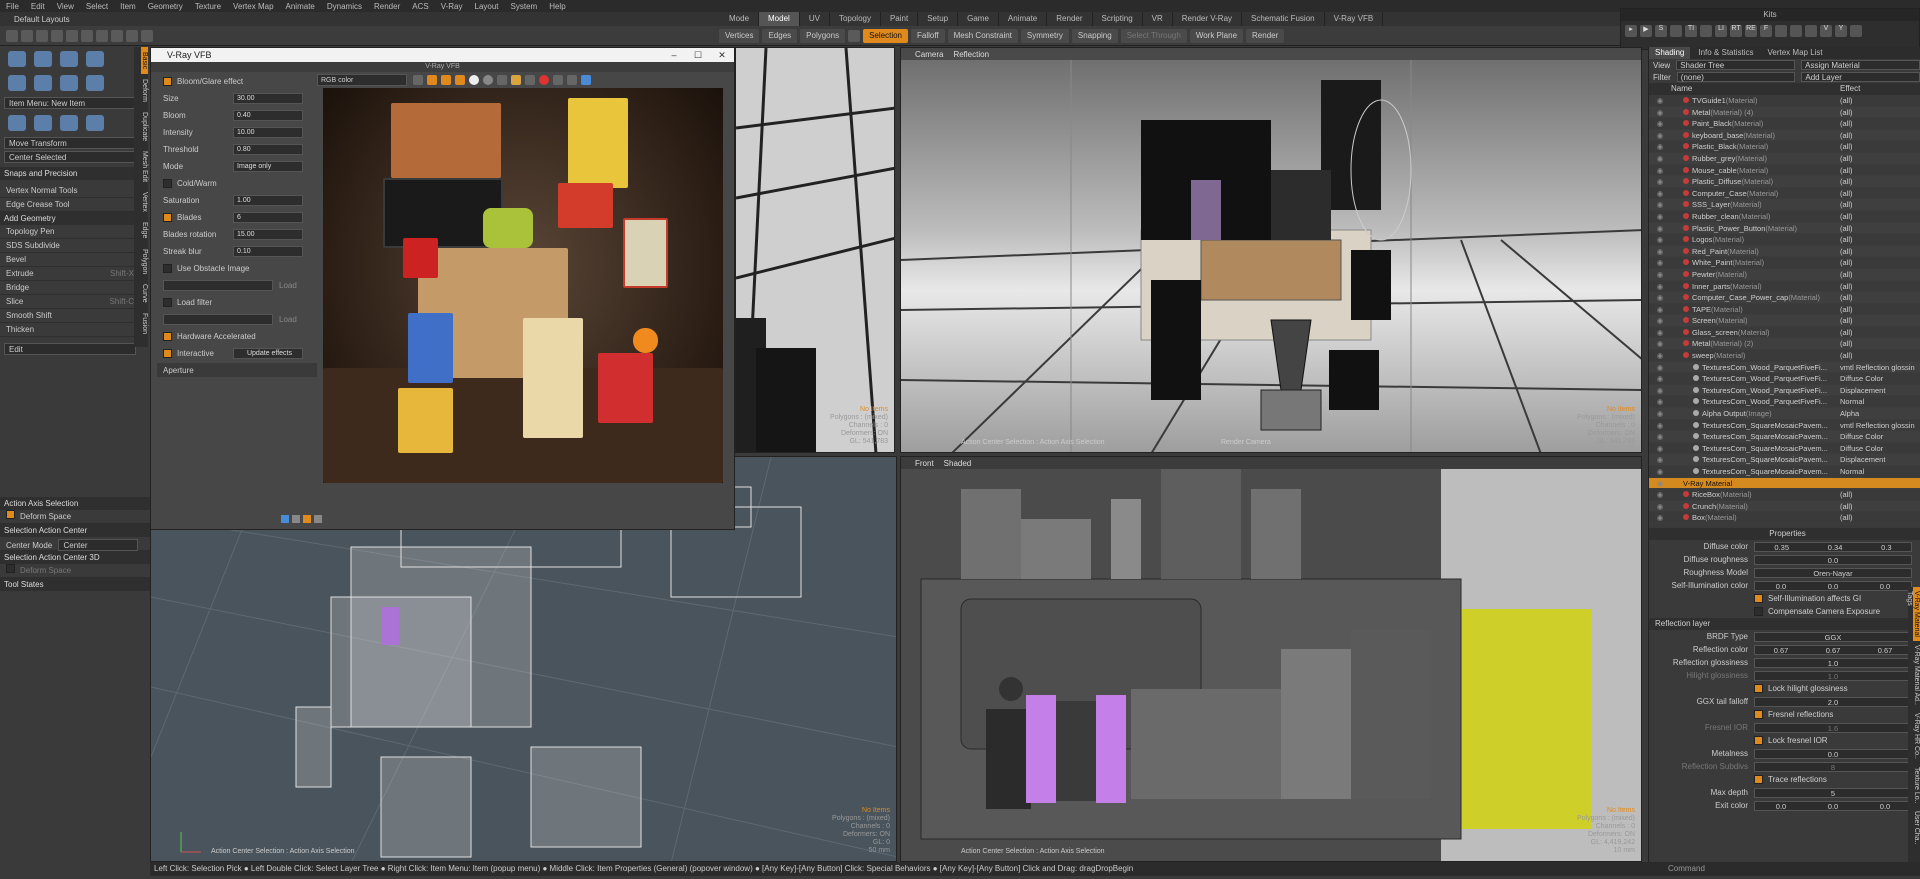  Describe the element at coordinates (98, 545) in the screenshot. I see `center-mode-dropdown: Center` at that location.